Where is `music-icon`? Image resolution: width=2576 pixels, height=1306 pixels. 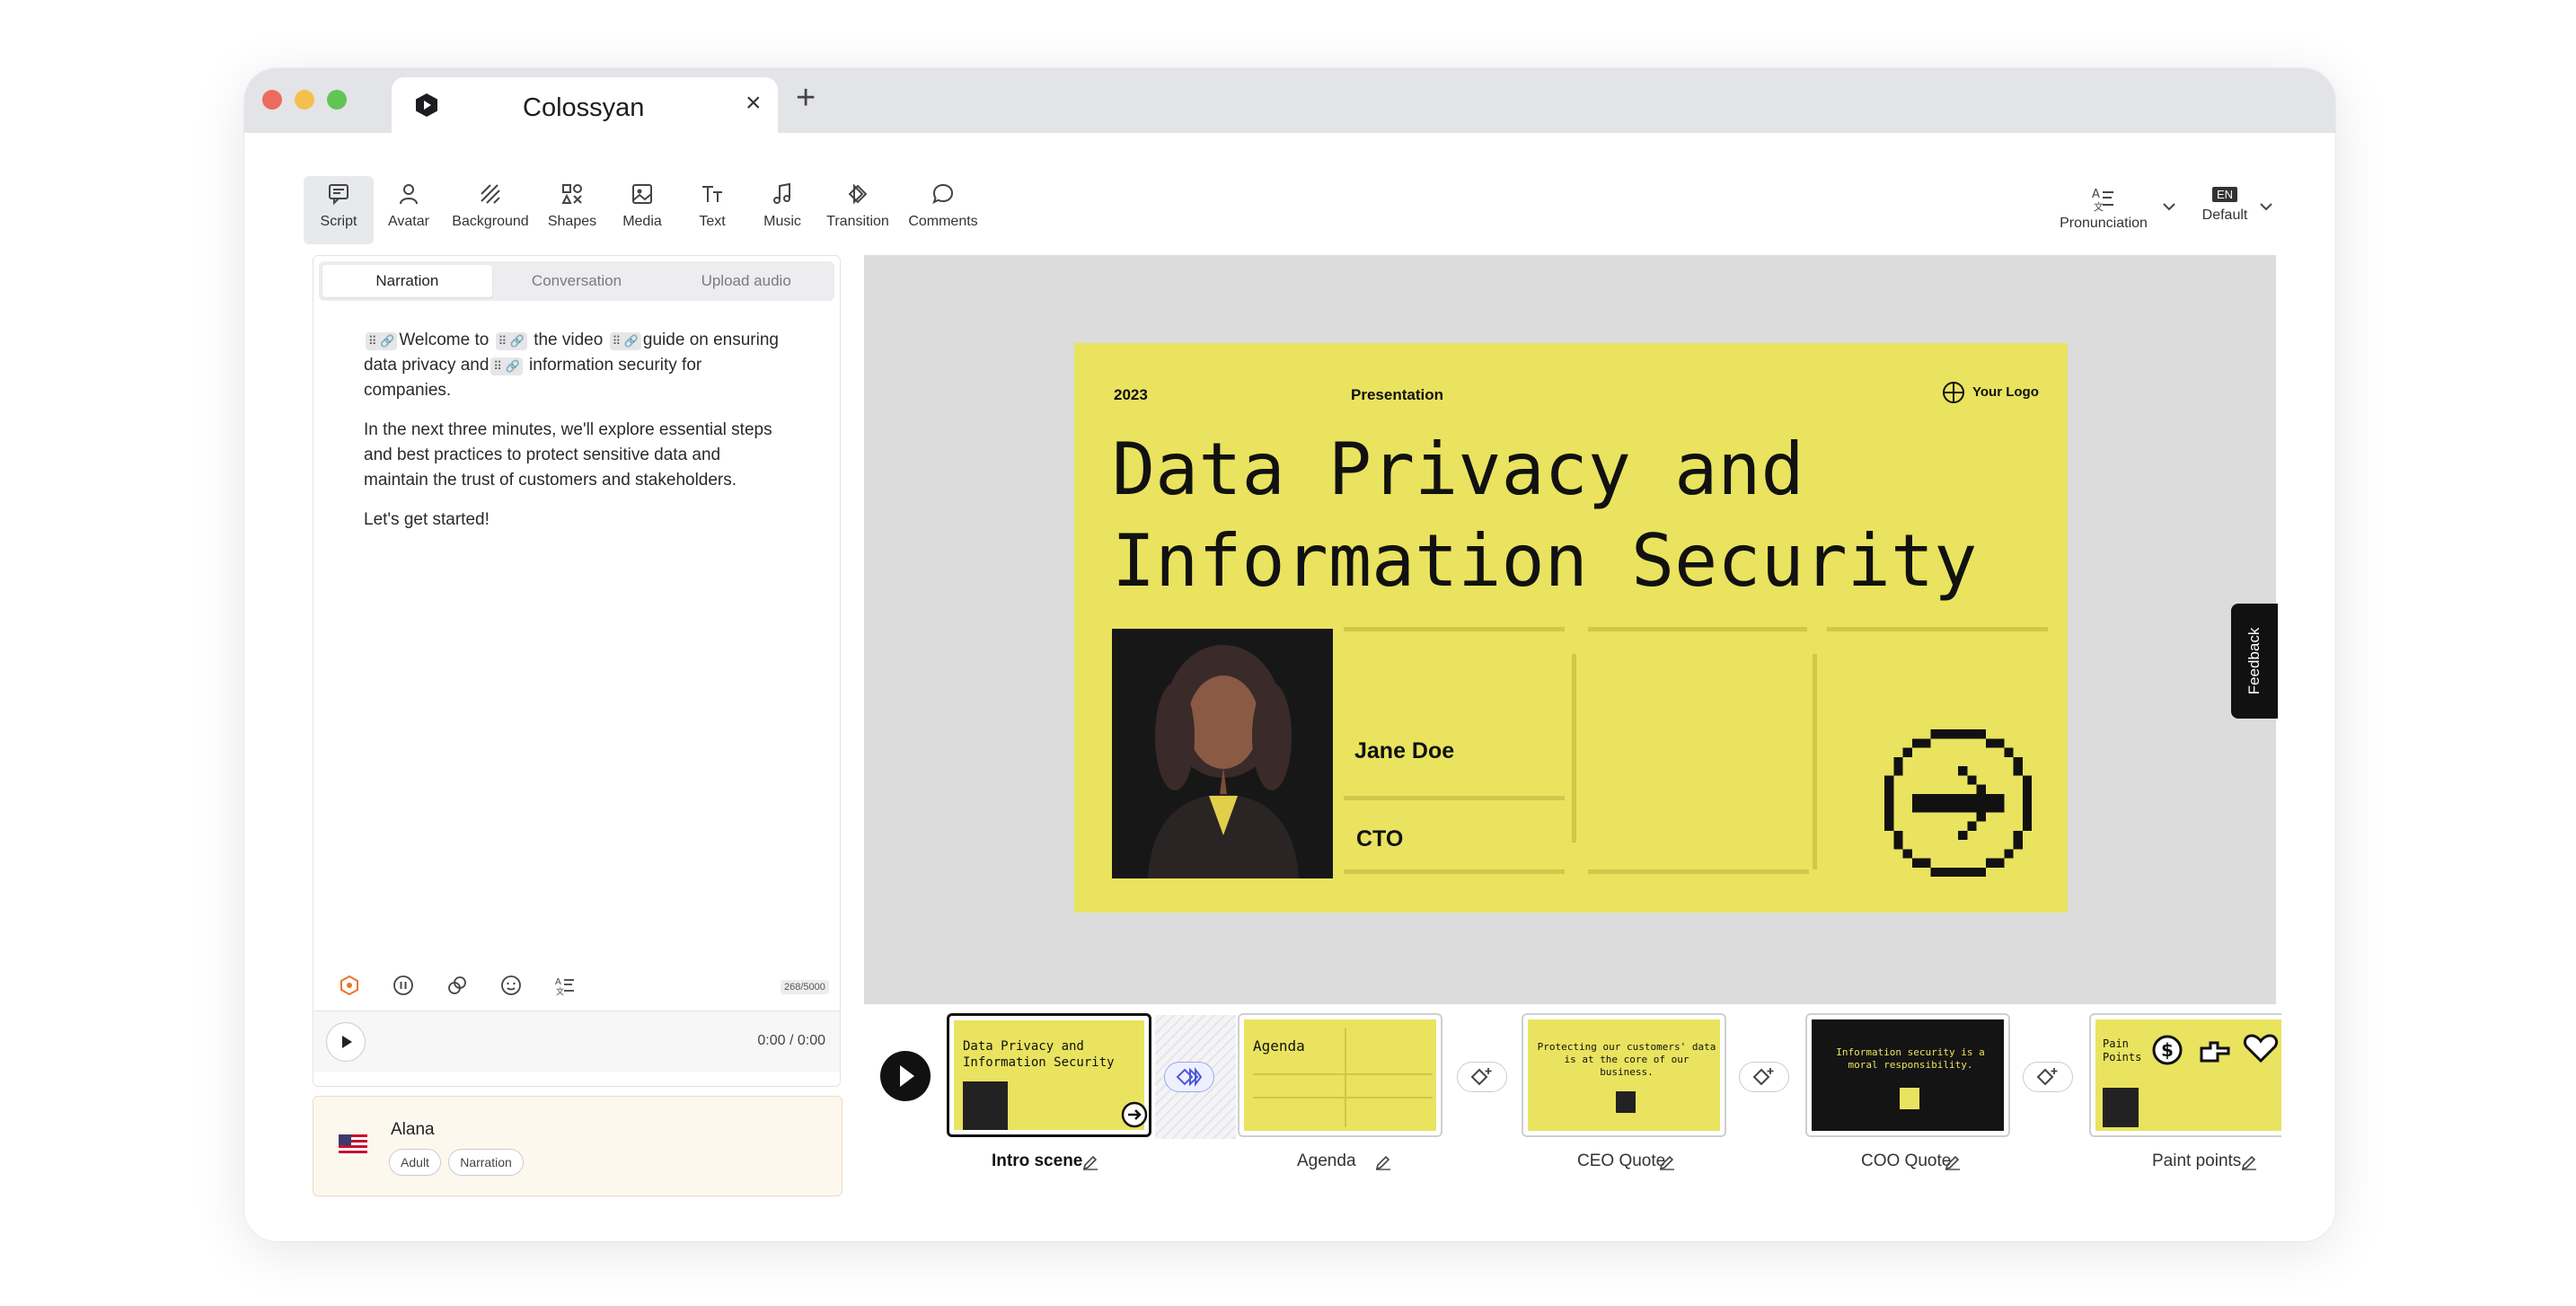 music-icon is located at coordinates (781, 193).